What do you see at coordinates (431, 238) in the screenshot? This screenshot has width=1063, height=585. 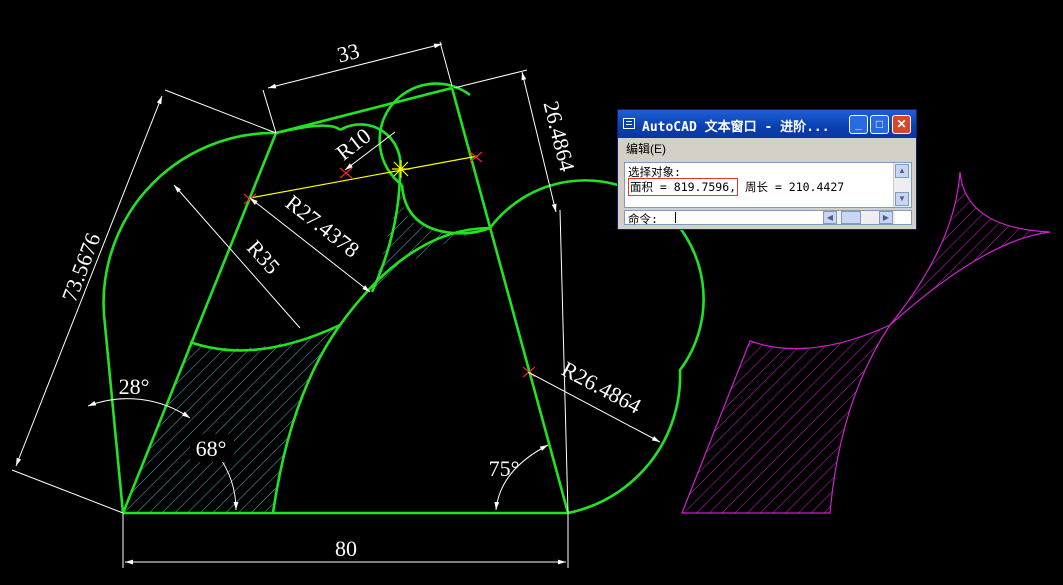 I see `hatch-region-middle` at bounding box center [431, 238].